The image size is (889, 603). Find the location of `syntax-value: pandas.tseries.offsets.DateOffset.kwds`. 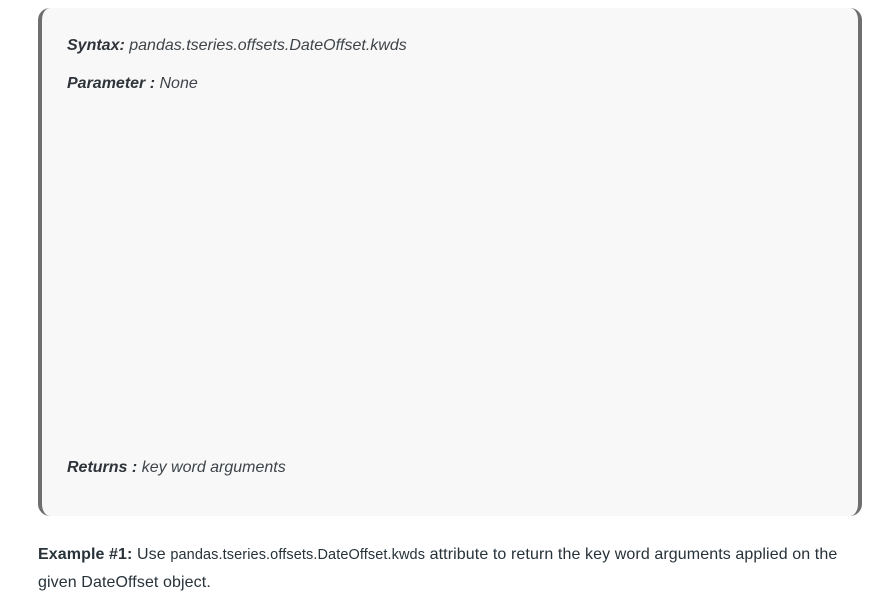

syntax-value: pandas.tseries.offsets.DateOffset.kwds is located at coordinates (268, 45).